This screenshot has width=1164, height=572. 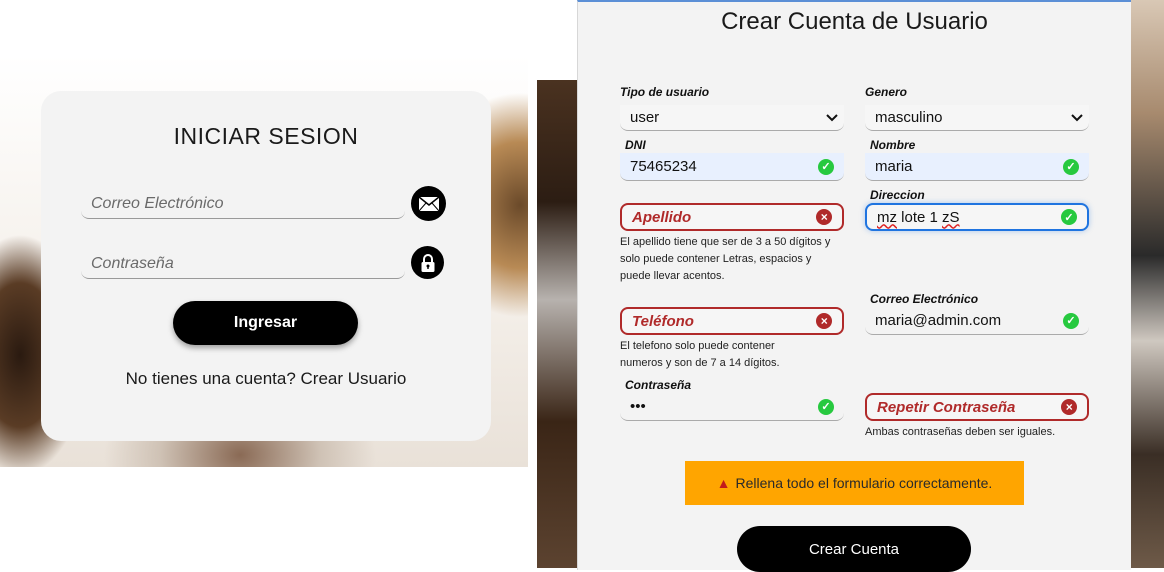 What do you see at coordinates (893, 145) in the screenshot?
I see `nombre-label: Nombre` at bounding box center [893, 145].